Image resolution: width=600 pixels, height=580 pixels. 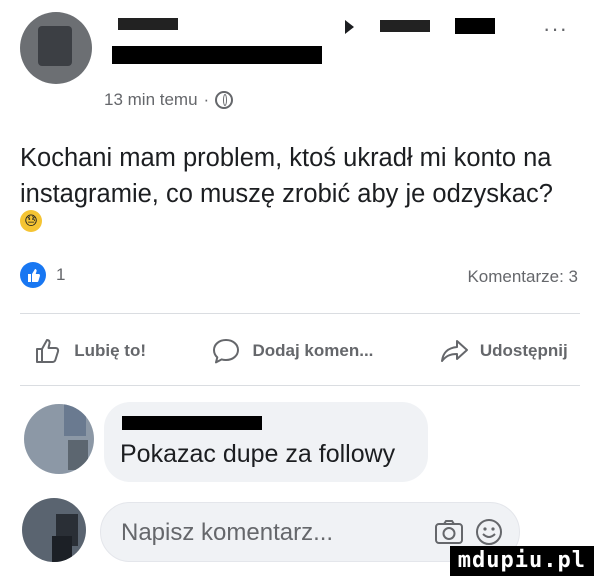 I want to click on sweat-emoji-icon: 😓, so click(x=31, y=221).